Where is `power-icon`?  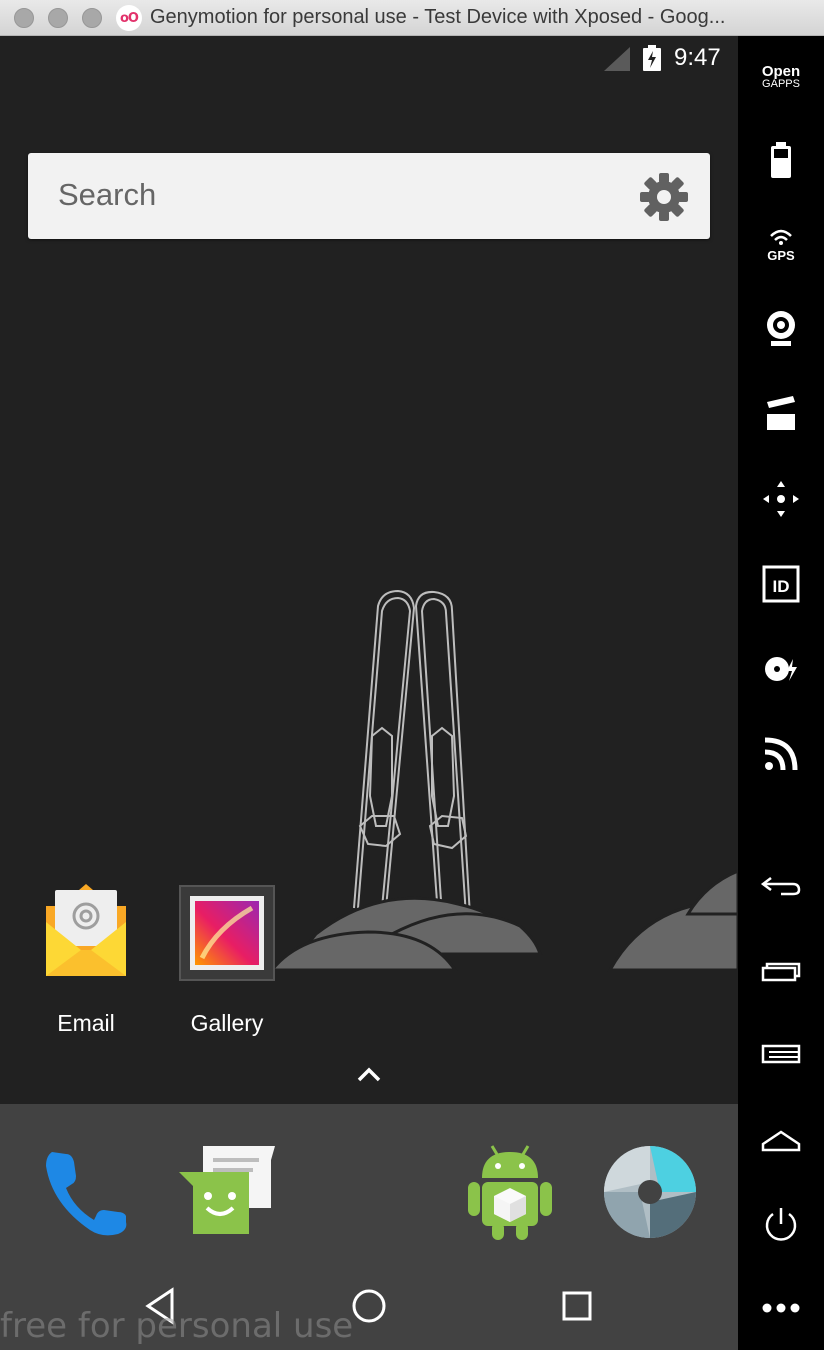
power-icon is located at coordinates (781, 1224).